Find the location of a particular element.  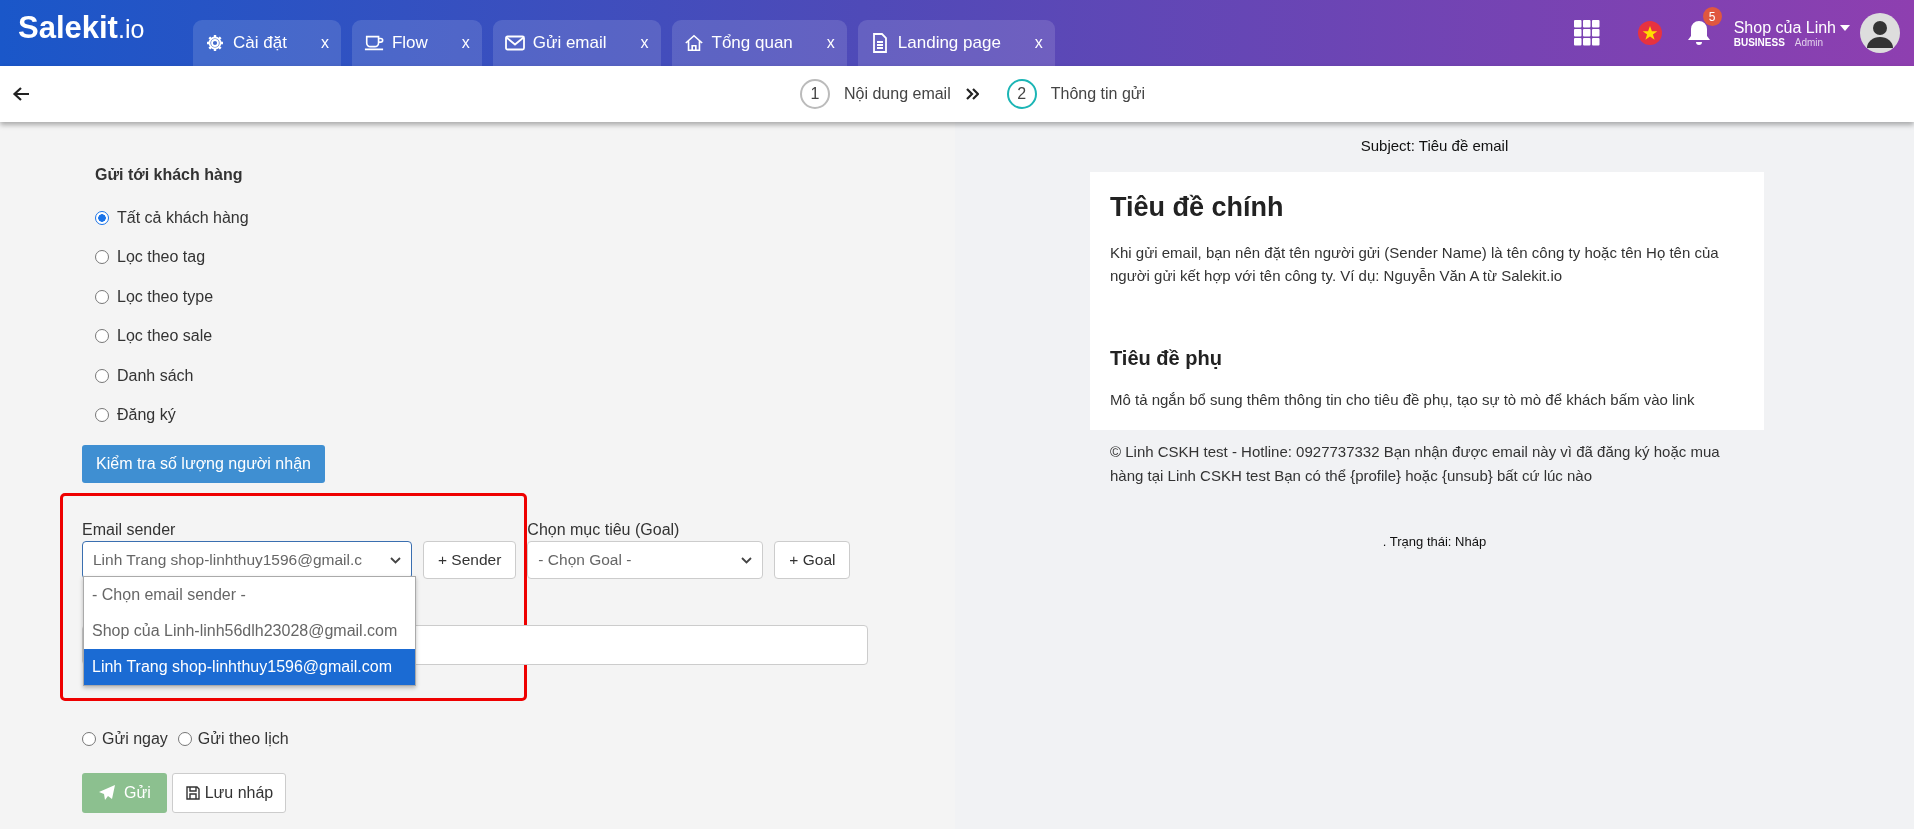

field-label: Email sender is located at coordinates (129, 530).